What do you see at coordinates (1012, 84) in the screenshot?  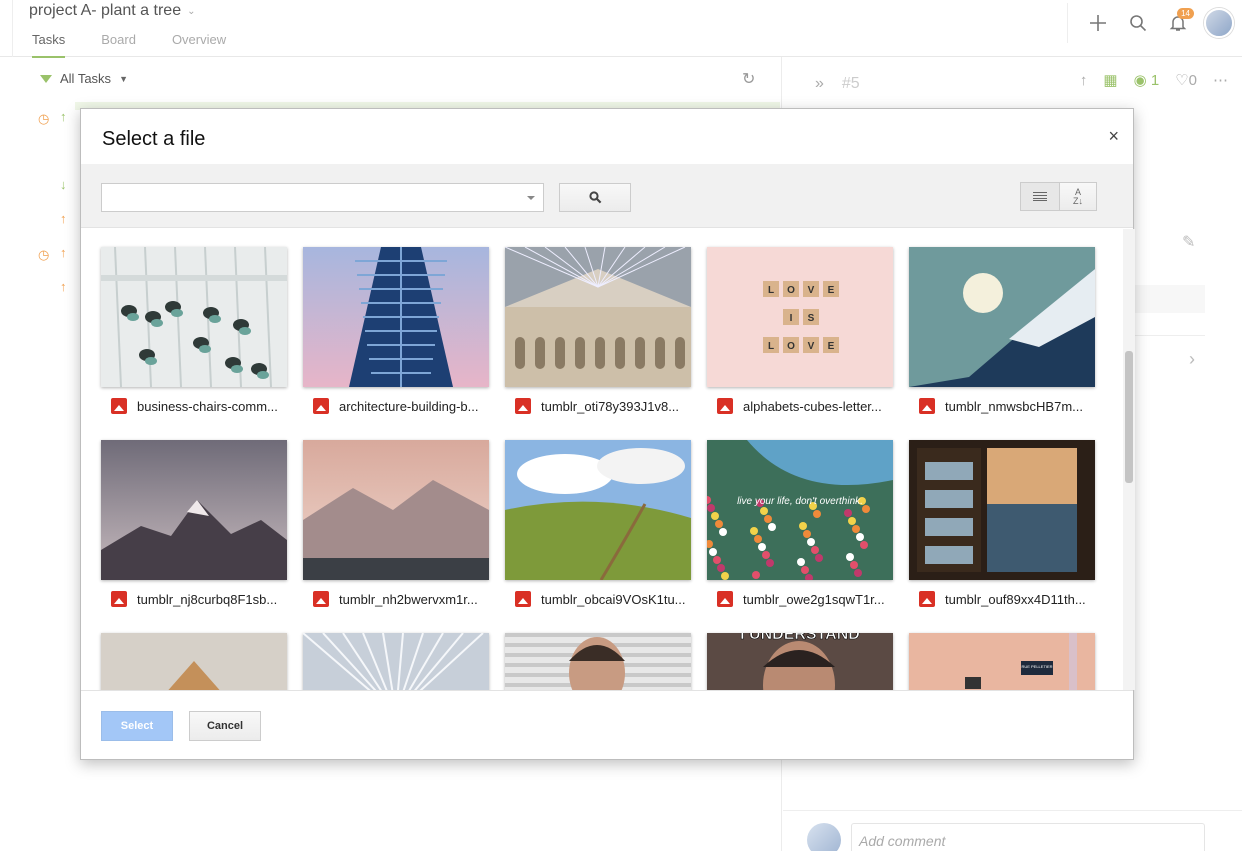 I see `task-detail-toolbar: » #5 ↑ ▦ ◉ 1 ♡0 ⋯` at bounding box center [1012, 84].